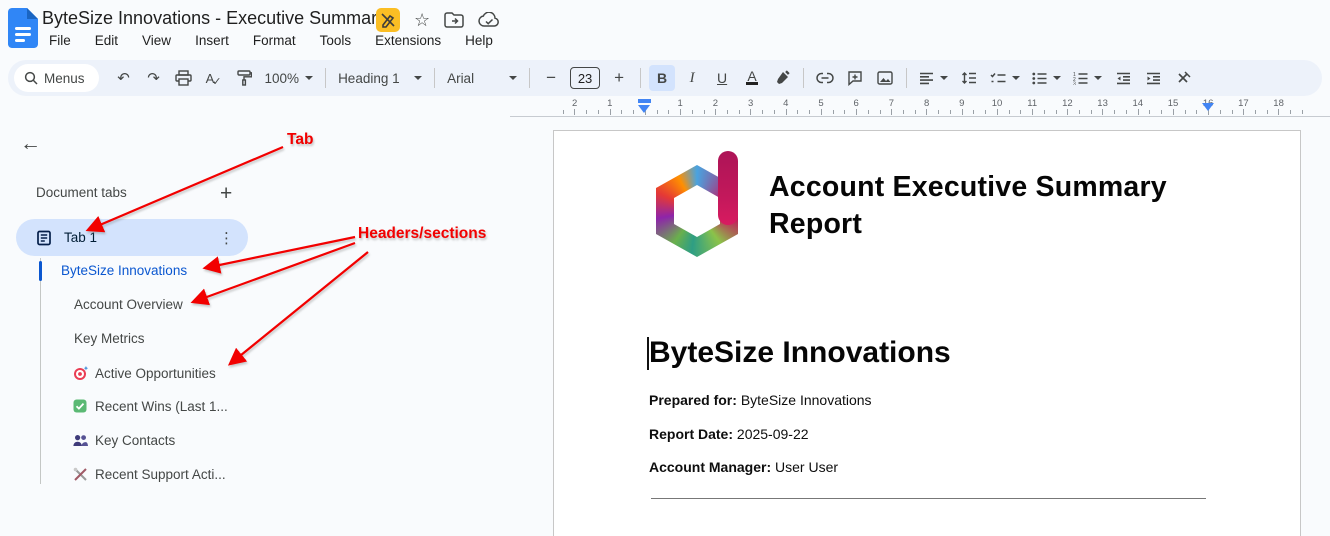 The image size is (1330, 536). I want to click on outline-item-account-overview: Account Overview, so click(128, 304).